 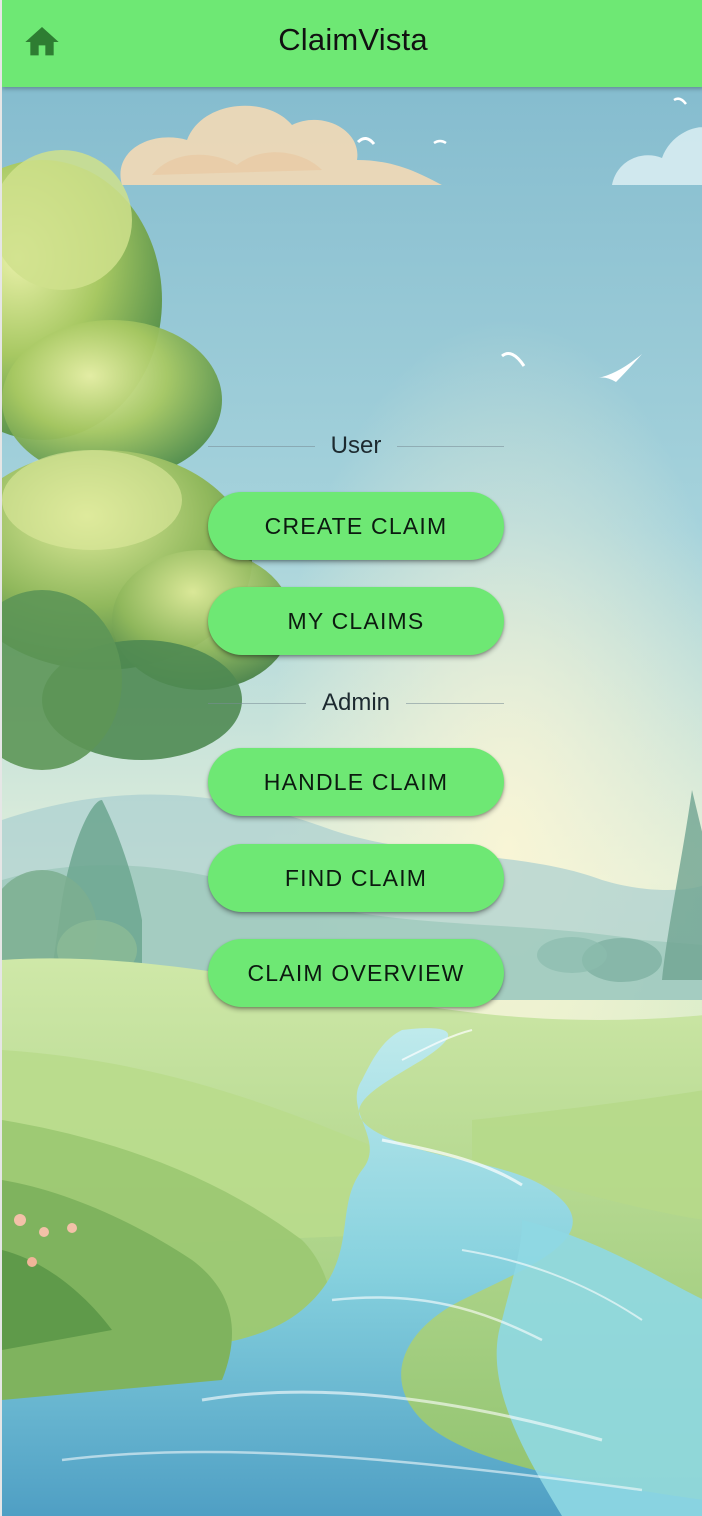 What do you see at coordinates (356, 878) in the screenshot?
I see `find-claim-button: FIND CLAIM` at bounding box center [356, 878].